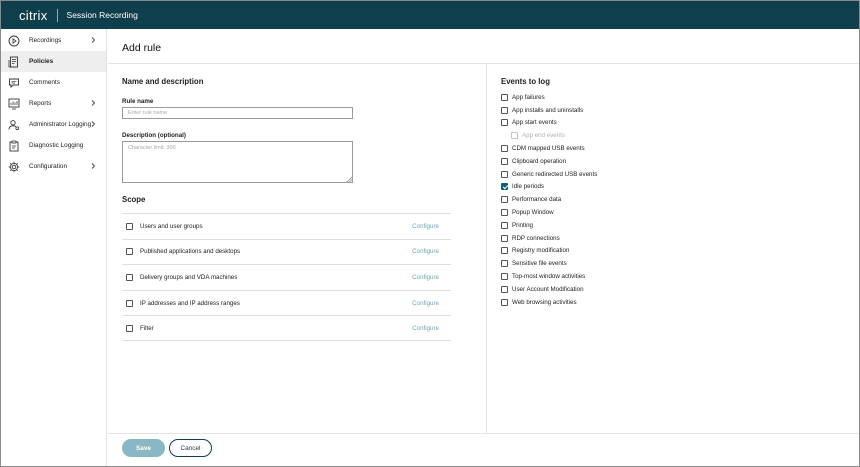  Describe the element at coordinates (555, 174) in the screenshot. I see `event-label: Generic redirected USB events` at that location.